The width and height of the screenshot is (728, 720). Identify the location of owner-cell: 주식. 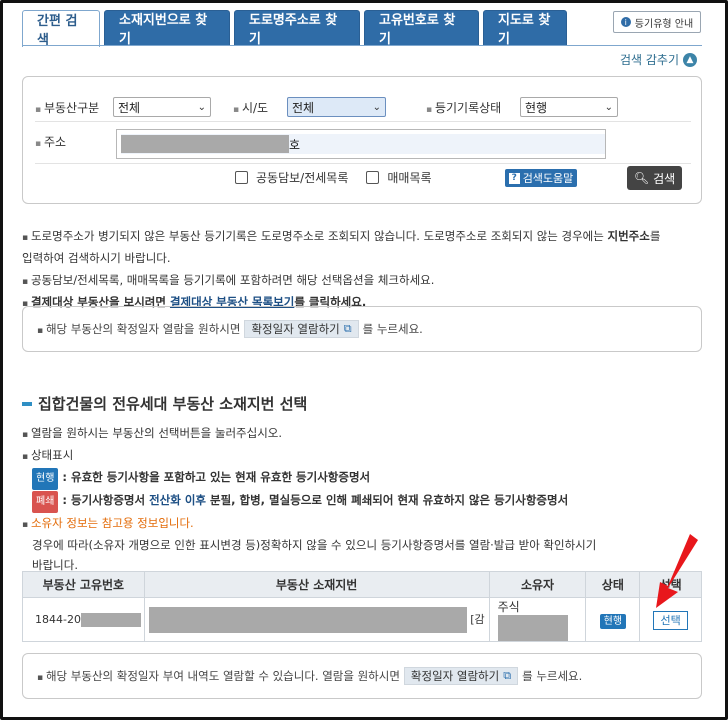
(537, 619).